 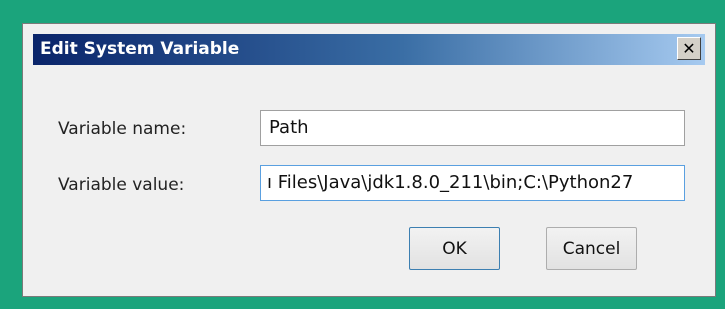 I want to click on variable-value-label: Variable value:, so click(x=121, y=185).